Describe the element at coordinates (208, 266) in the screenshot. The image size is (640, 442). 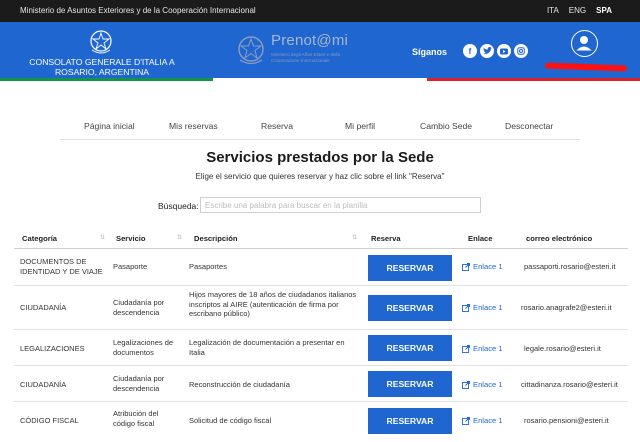
I see `cell-description: Pasaportes` at that location.